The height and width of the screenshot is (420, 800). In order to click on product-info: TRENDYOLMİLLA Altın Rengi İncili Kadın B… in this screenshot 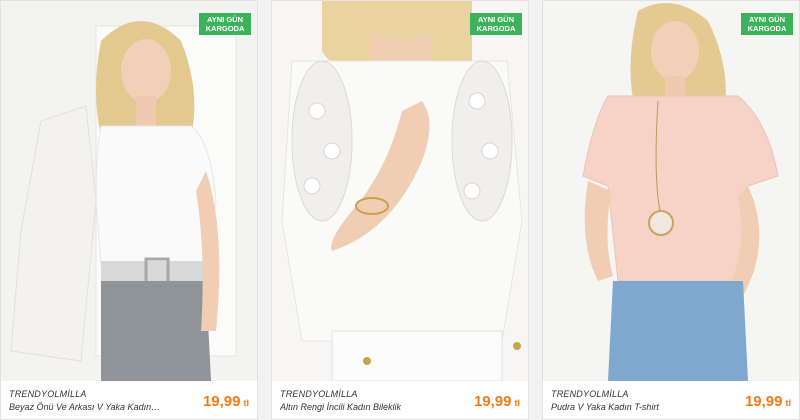, I will do `click(400, 400)`.